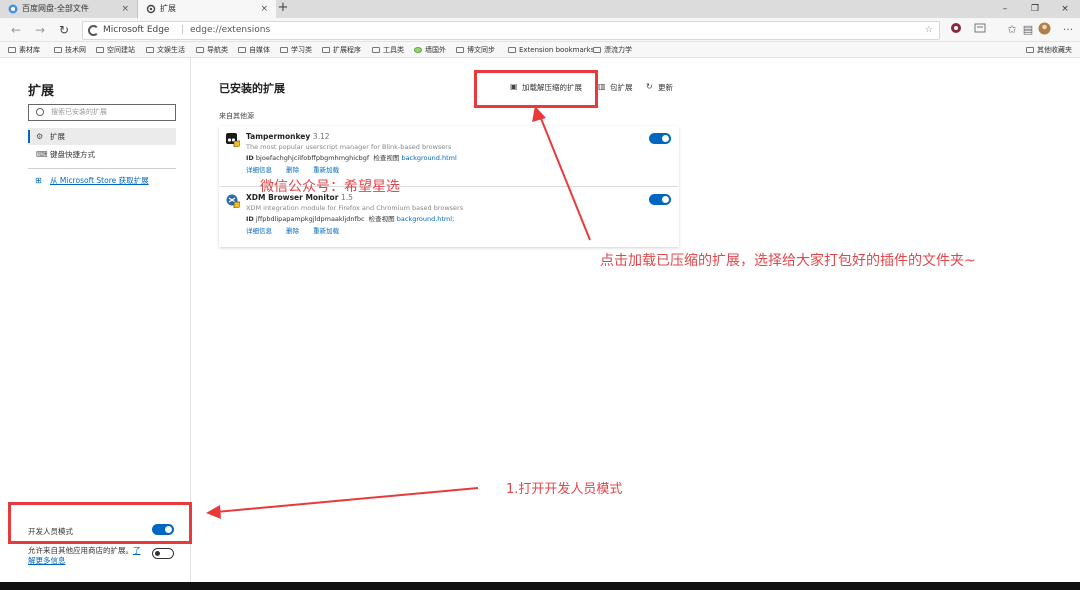 This screenshot has width=1080, height=590. What do you see at coordinates (136, 30) in the screenshot?
I see `address-brand: Microsoft Edge` at bounding box center [136, 30].